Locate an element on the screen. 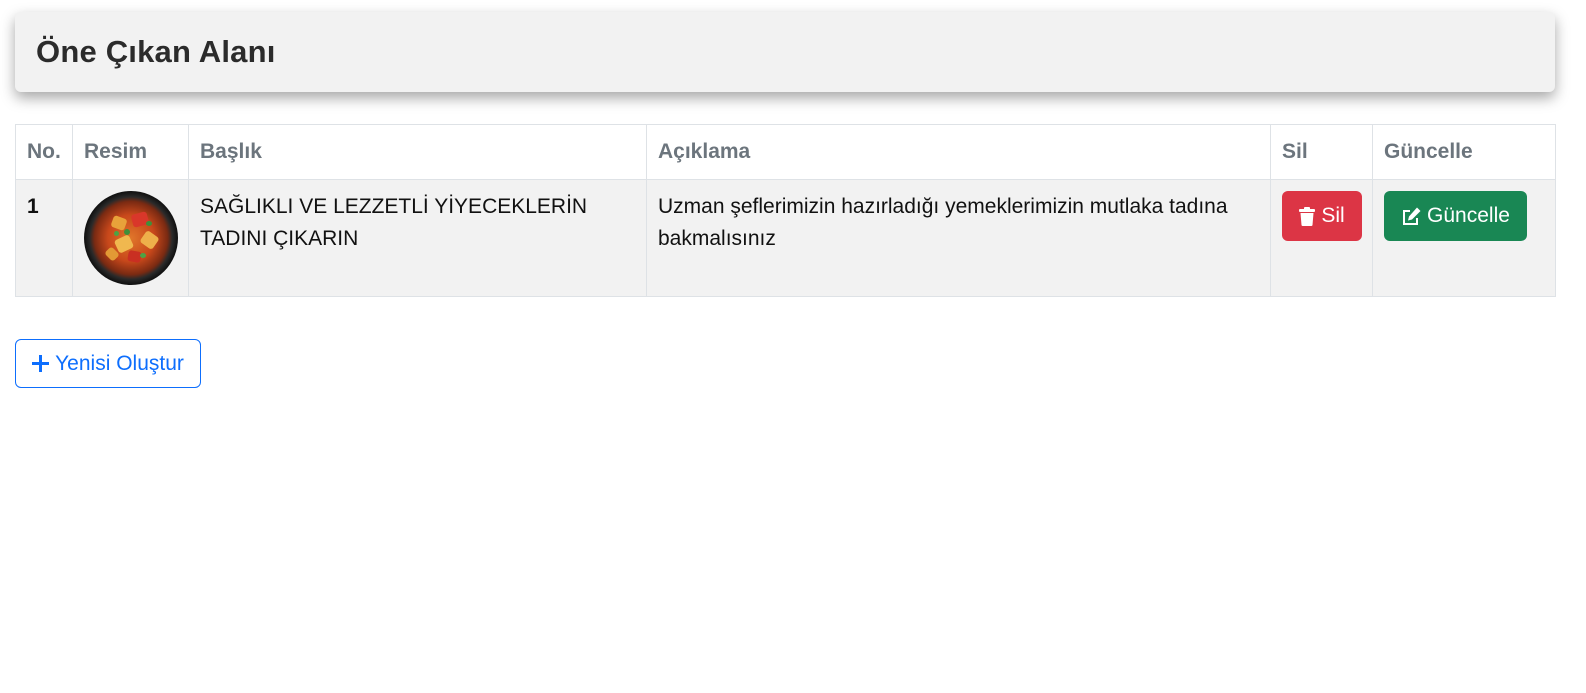  row-image-cell is located at coordinates (130, 238).